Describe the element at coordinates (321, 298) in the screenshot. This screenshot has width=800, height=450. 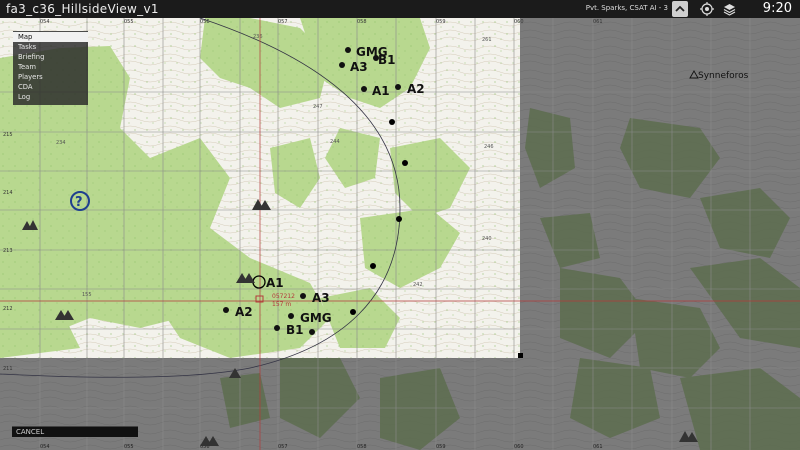
I see `unit-label-a3-south: A3` at that location.